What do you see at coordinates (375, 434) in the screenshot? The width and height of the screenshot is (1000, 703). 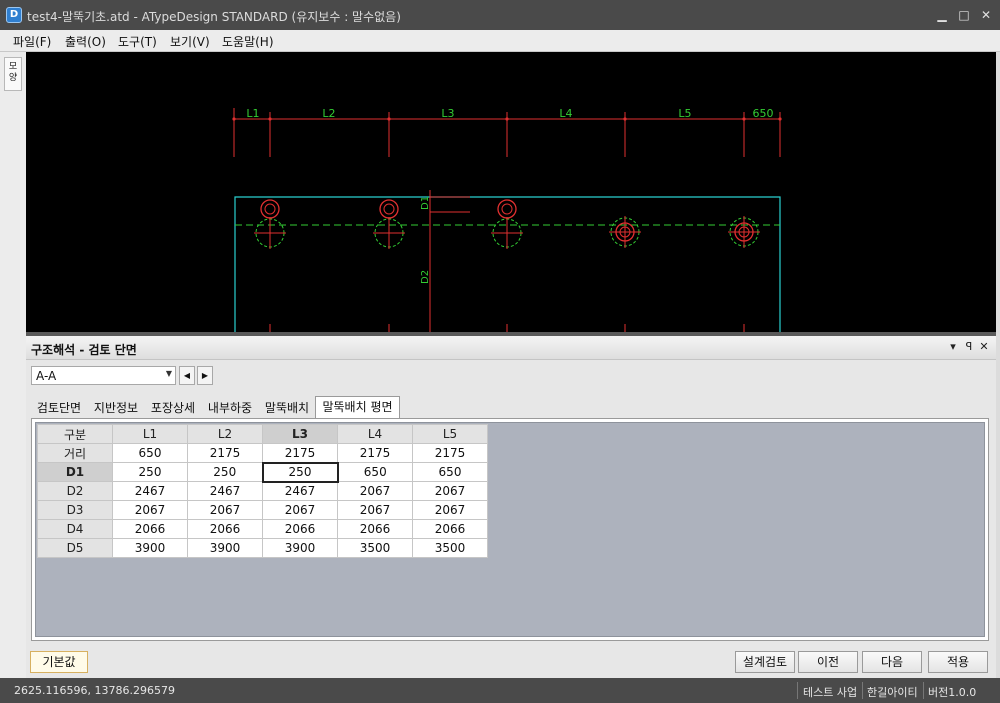 I see `column-header: L4` at bounding box center [375, 434].